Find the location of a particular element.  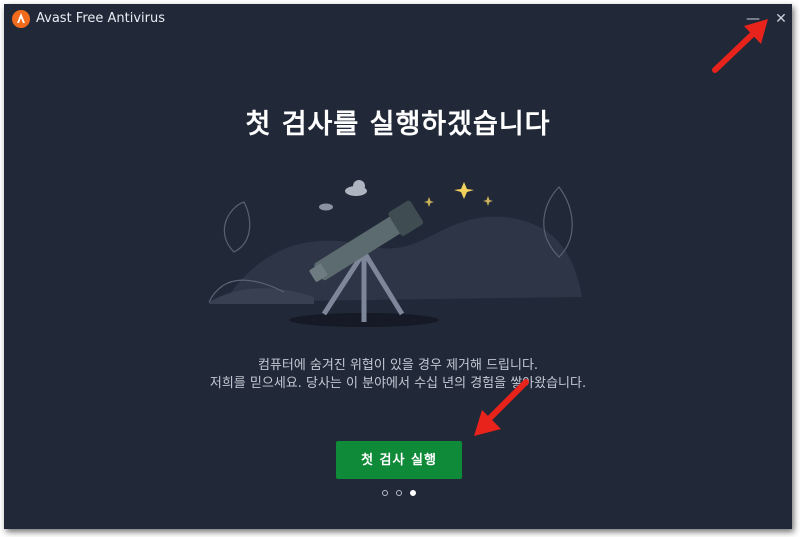

pagination-dots is located at coordinates (402, 495).